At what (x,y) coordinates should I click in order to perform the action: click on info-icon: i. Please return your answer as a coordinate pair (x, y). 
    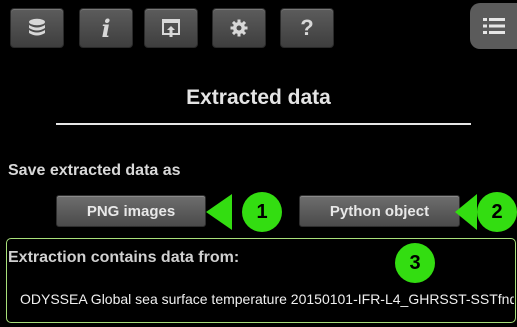
    Looking at the image, I should click on (106, 28).